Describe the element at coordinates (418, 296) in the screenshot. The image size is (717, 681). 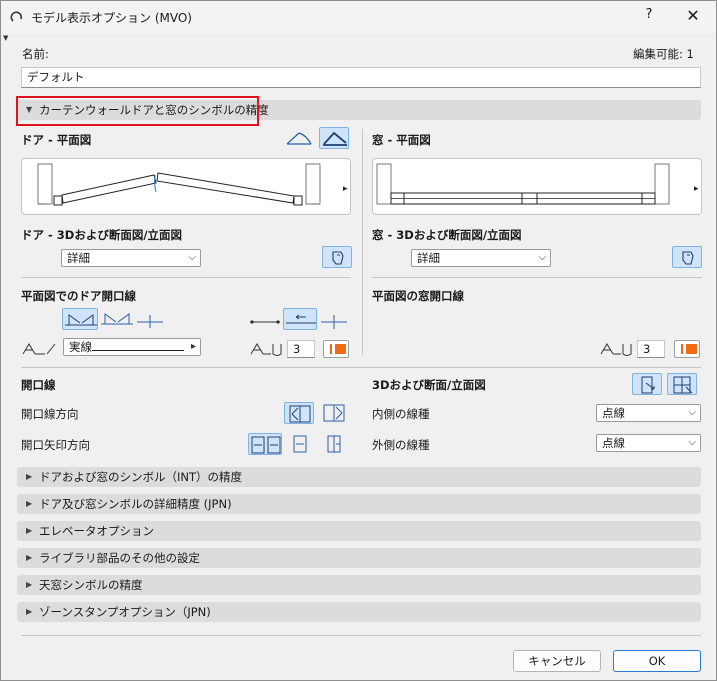
I see `window-opening-heading: 平面図の窓開口線` at that location.